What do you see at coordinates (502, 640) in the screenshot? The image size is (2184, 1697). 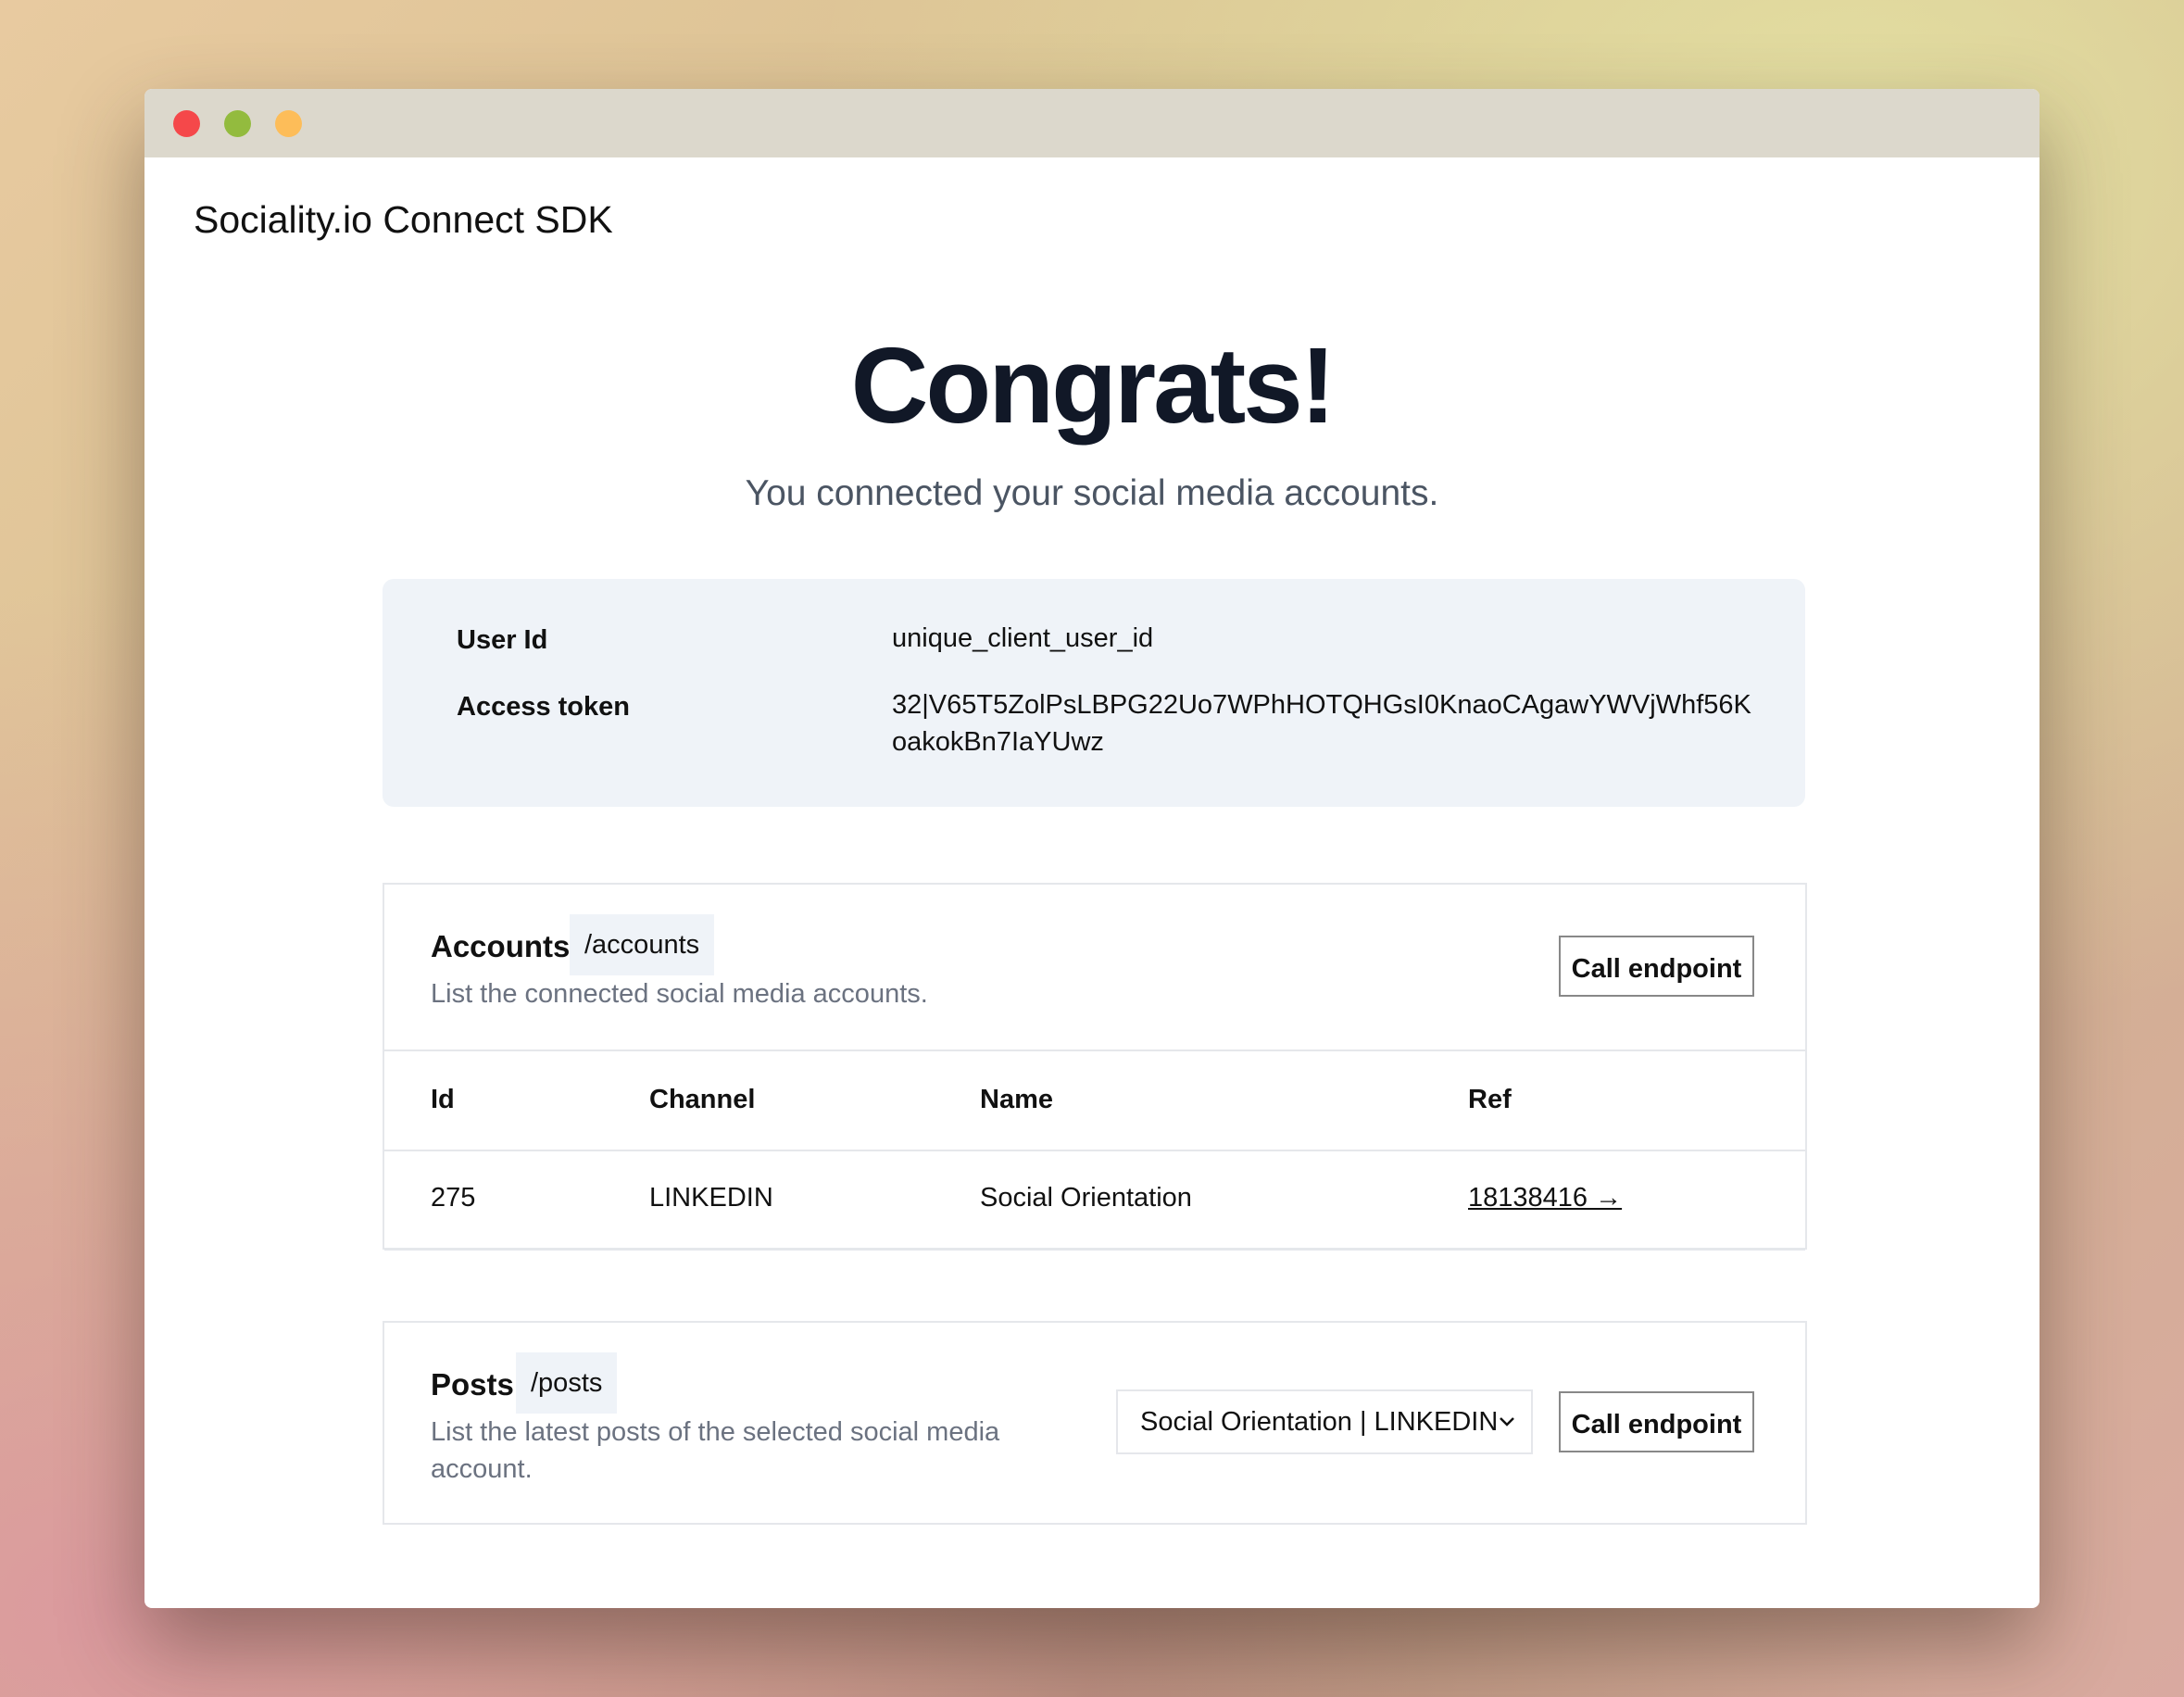 I see `user-id-label: User Id` at bounding box center [502, 640].